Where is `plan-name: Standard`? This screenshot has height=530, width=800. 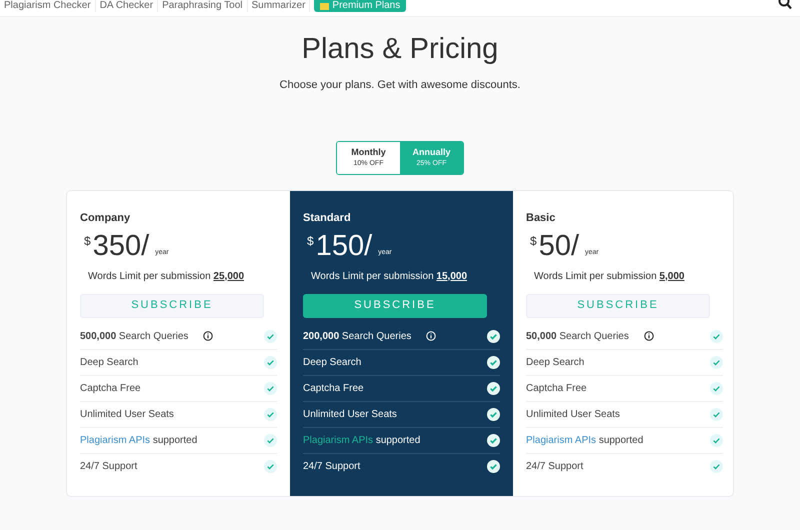
plan-name: Standard is located at coordinates (327, 217).